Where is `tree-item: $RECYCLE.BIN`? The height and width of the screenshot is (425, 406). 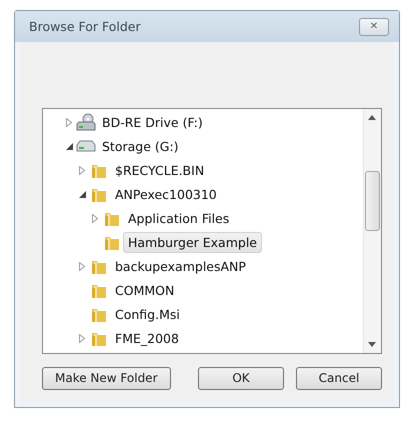
tree-item: $RECYCLE.BIN is located at coordinates (160, 170).